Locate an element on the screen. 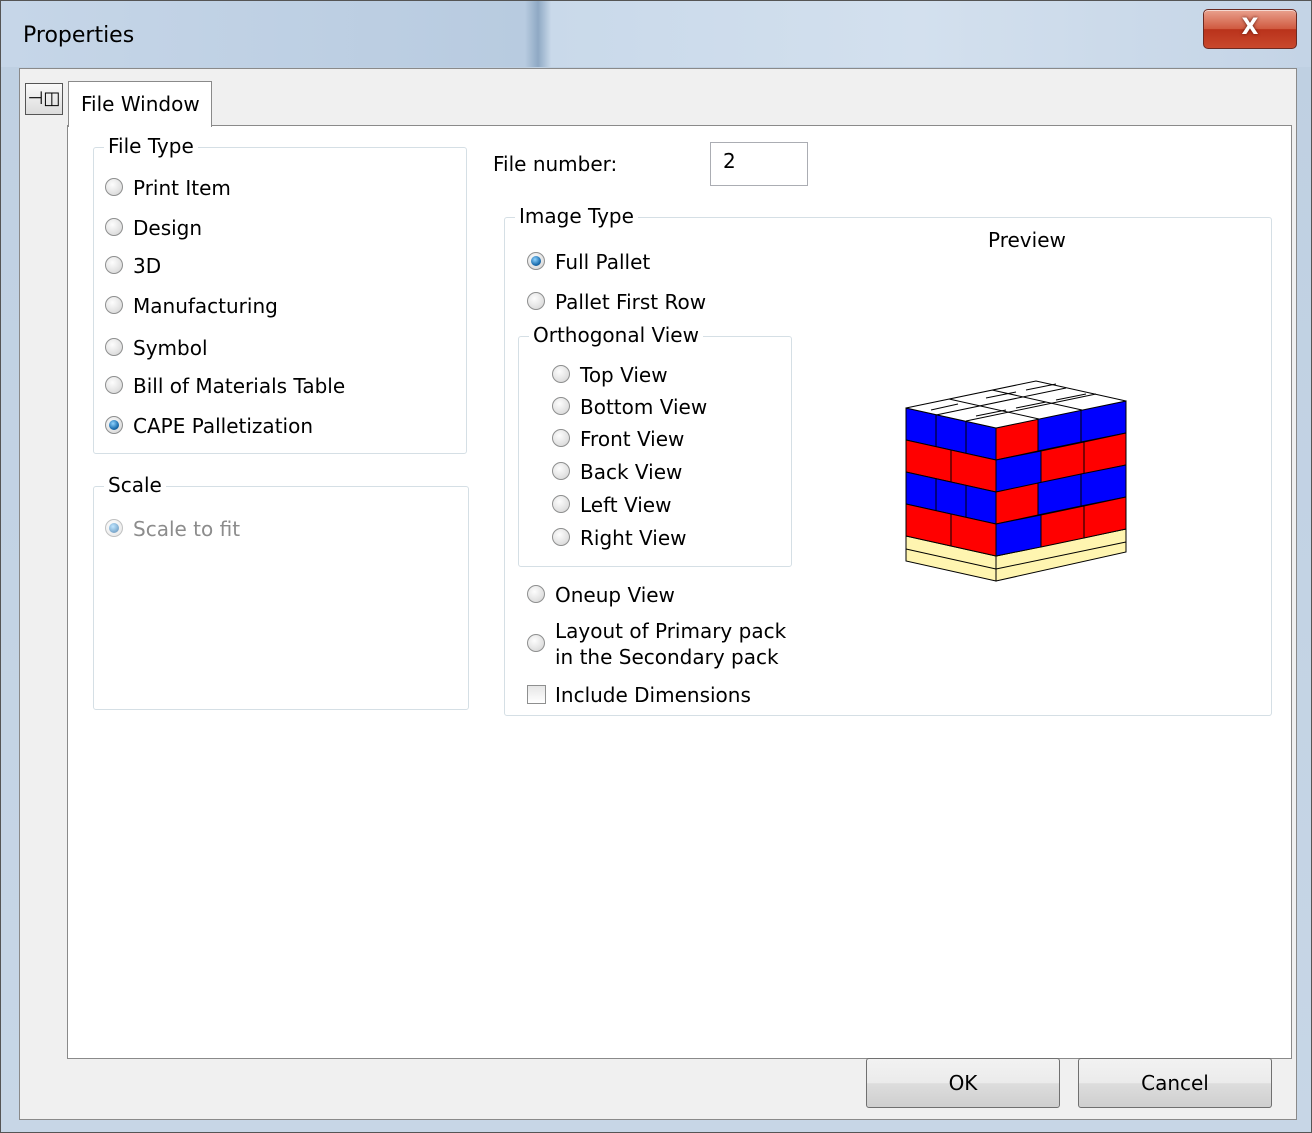  include-dimensions-checkbox is located at coordinates (536, 694).